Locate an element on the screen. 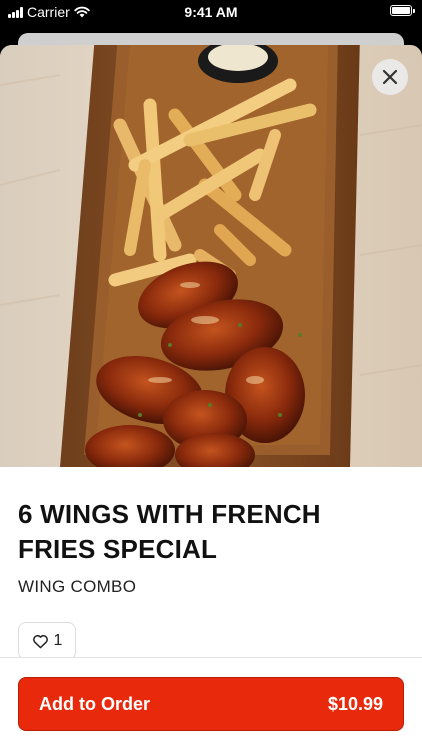 This screenshot has height=750, width=422. order-footer: Add to Order $10.99 is located at coordinates (211, 703).